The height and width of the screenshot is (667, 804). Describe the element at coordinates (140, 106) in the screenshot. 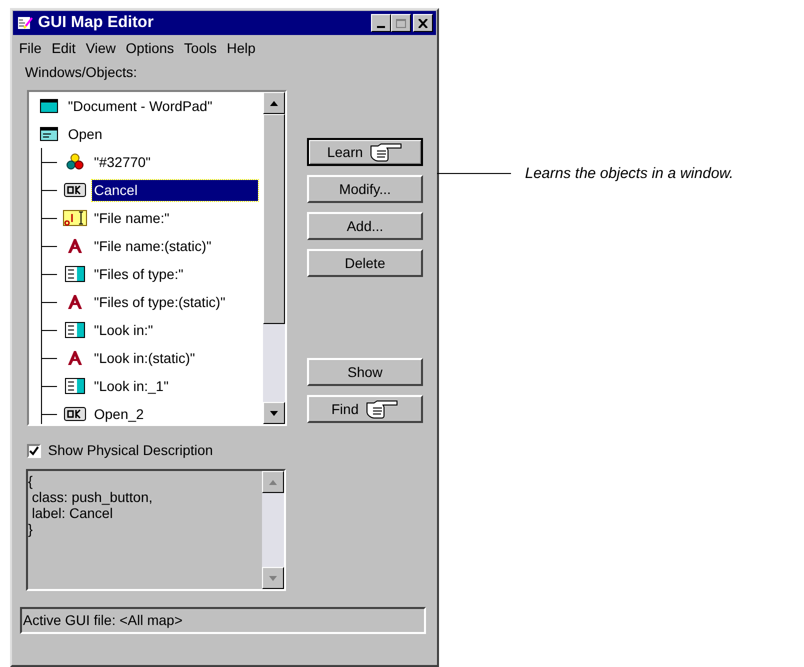

I see `tree-item: "Document - WordPad"` at that location.